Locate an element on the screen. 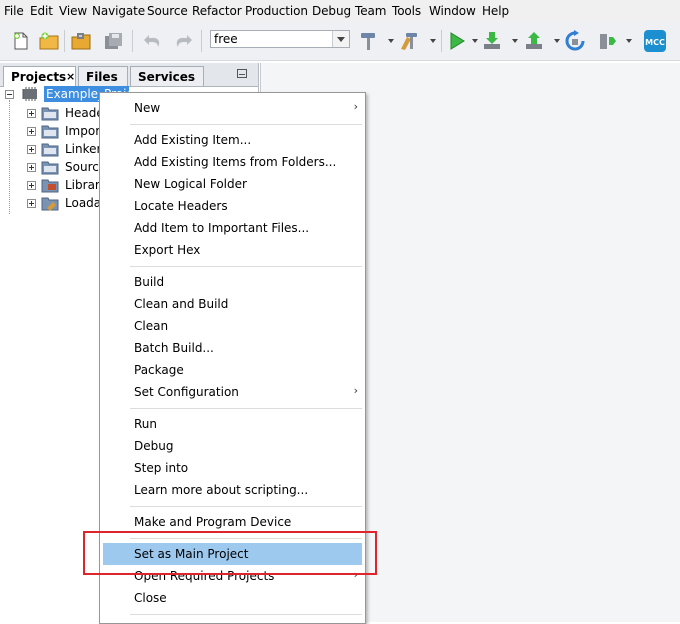  menu-view: View is located at coordinates (73, 11).